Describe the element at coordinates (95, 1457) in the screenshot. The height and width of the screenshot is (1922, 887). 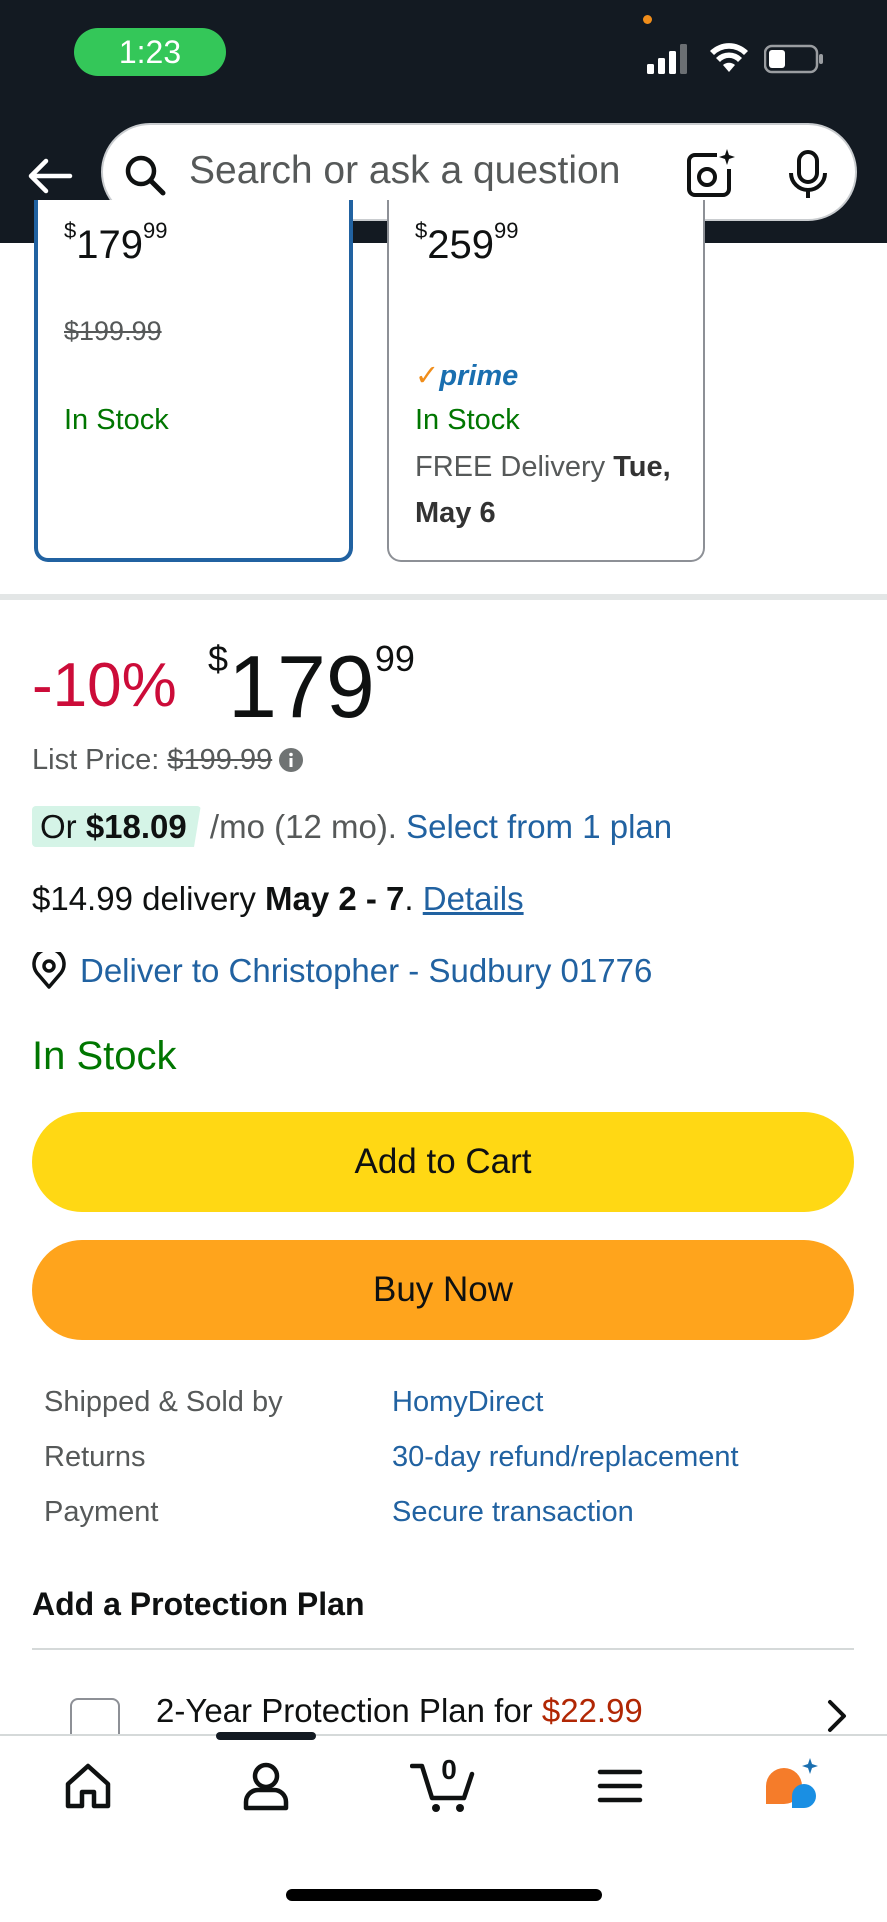
I see `returns-label: Returns` at that location.